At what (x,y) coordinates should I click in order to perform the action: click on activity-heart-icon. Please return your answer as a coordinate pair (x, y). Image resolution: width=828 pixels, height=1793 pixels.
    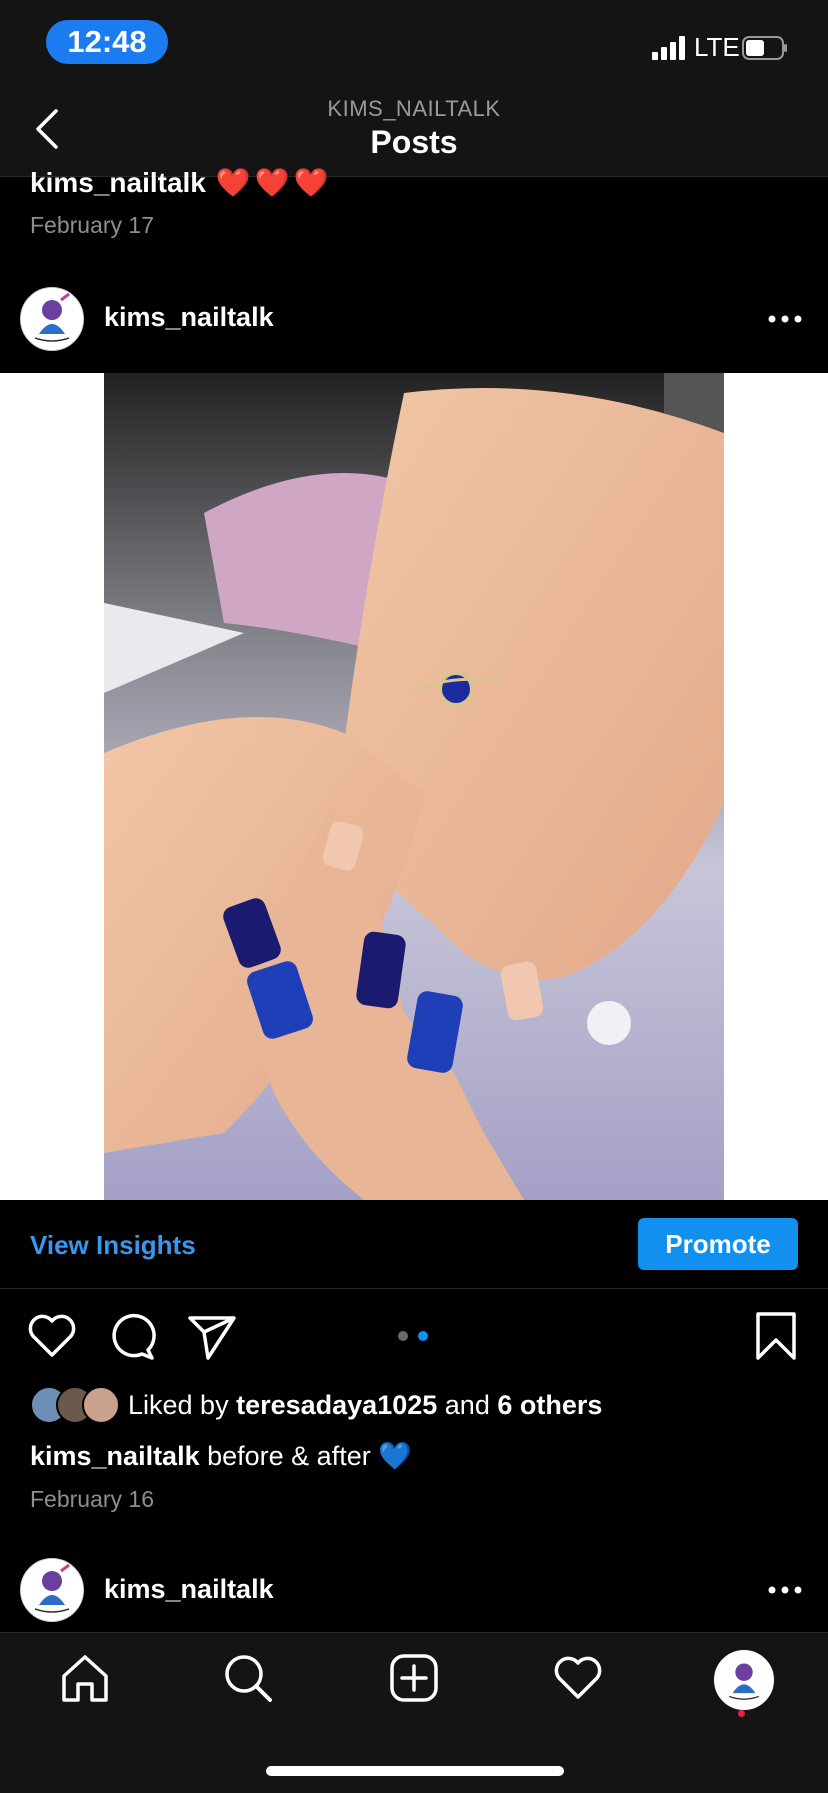
    Looking at the image, I should click on (578, 1678).